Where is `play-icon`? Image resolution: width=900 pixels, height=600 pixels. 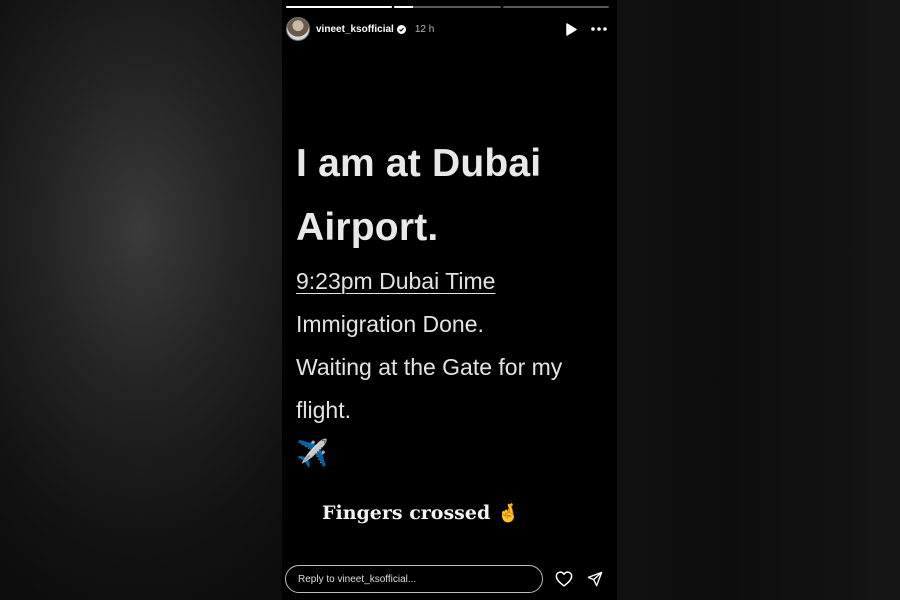
play-icon is located at coordinates (571, 29).